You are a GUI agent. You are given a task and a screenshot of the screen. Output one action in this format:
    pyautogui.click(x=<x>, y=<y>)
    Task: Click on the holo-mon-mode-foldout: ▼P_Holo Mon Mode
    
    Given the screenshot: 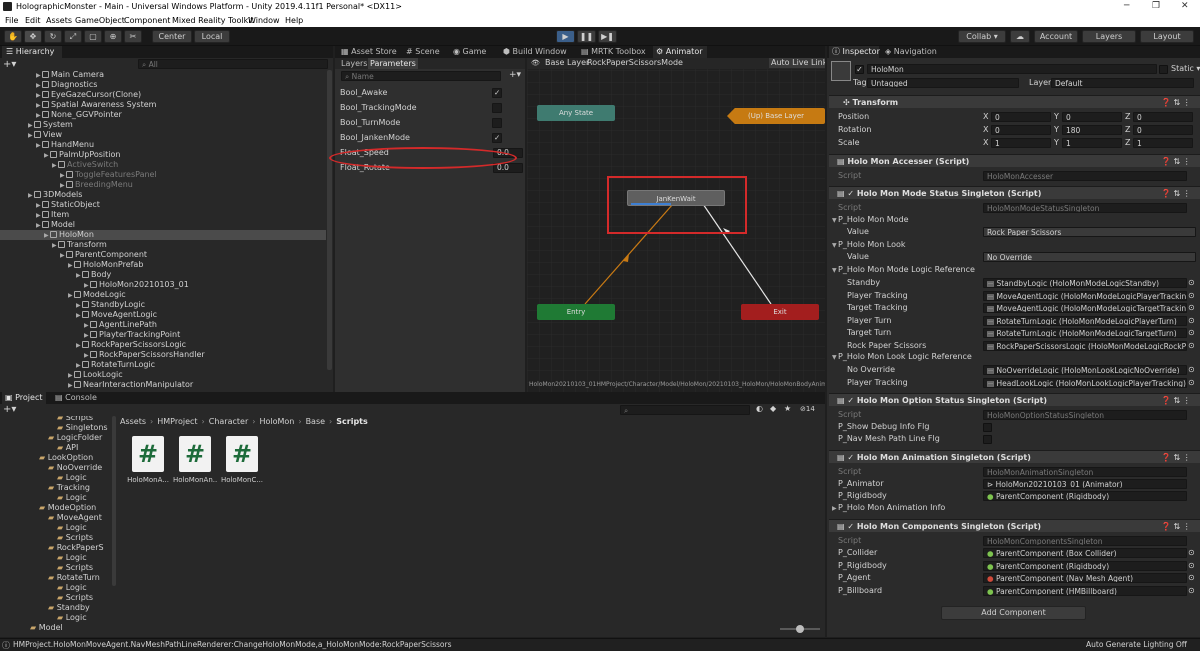 What is the action you would take?
    pyautogui.click(x=870, y=220)
    